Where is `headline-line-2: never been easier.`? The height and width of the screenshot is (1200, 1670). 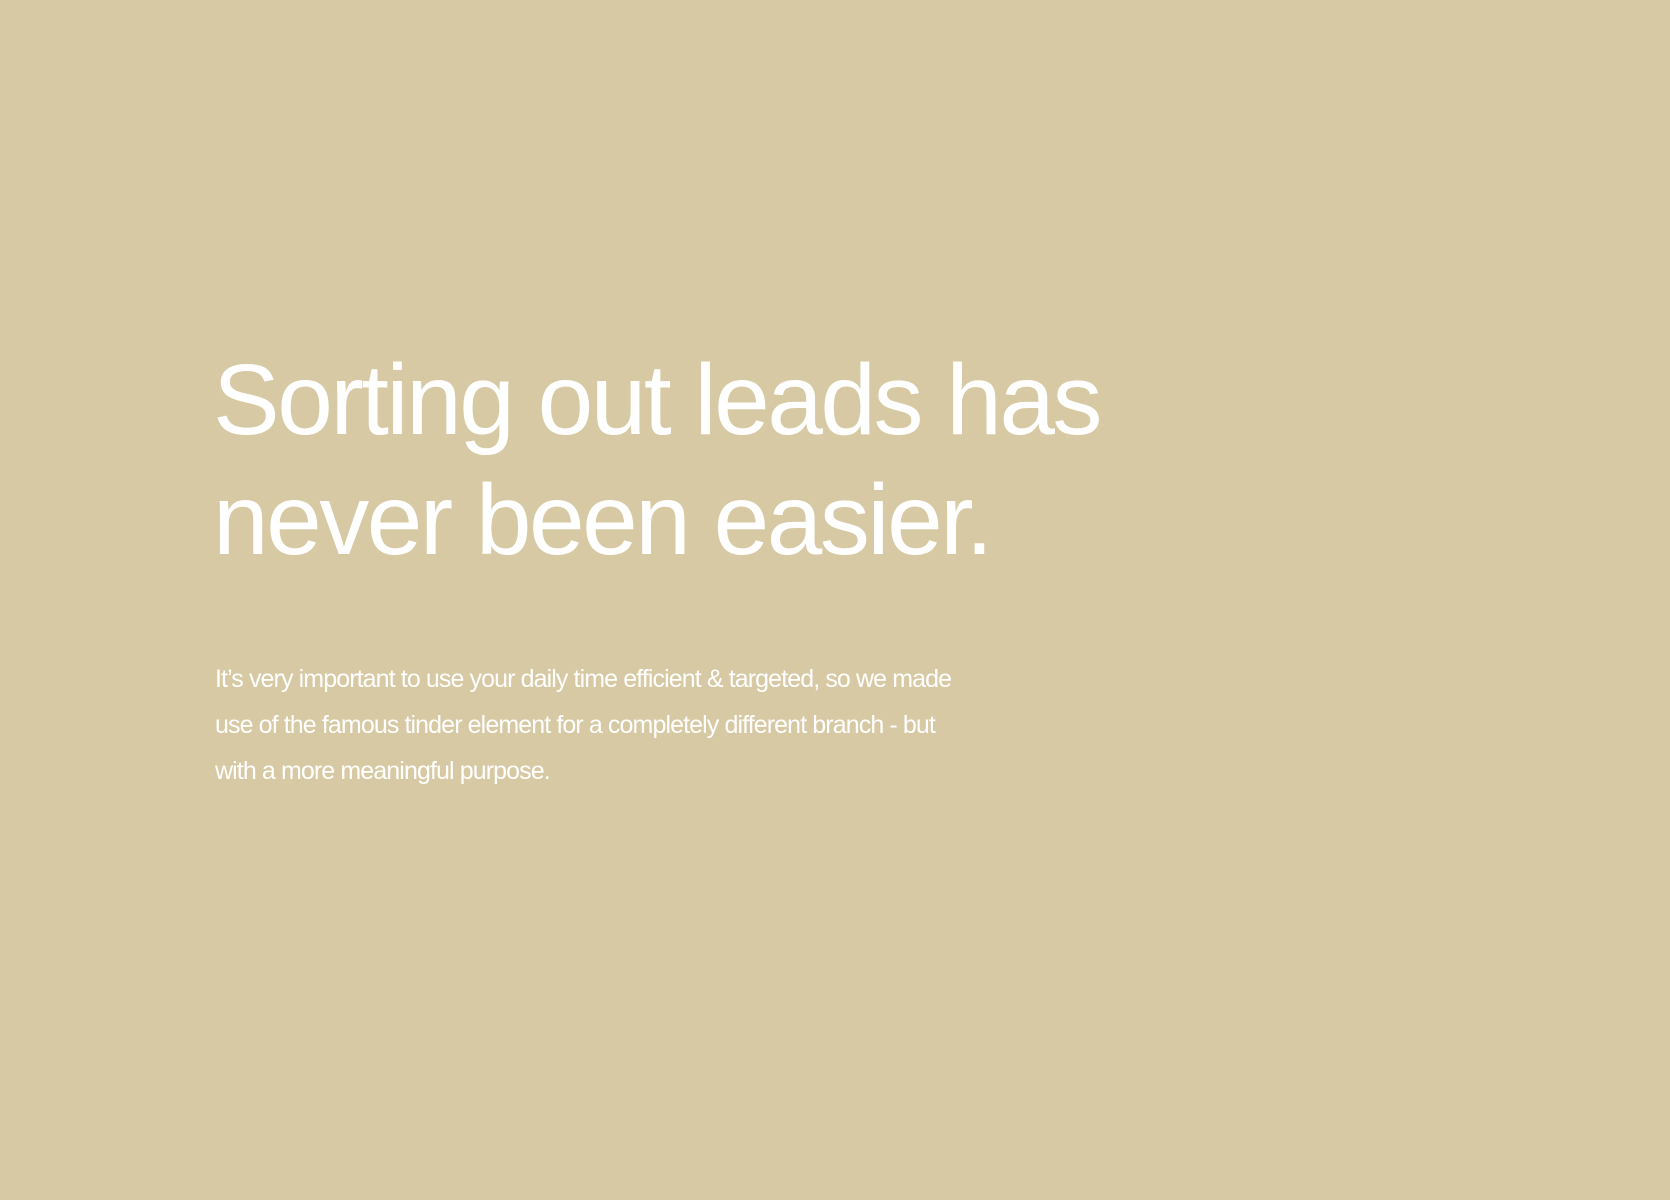 headline-line-2: never been easier. is located at coordinates (603, 520).